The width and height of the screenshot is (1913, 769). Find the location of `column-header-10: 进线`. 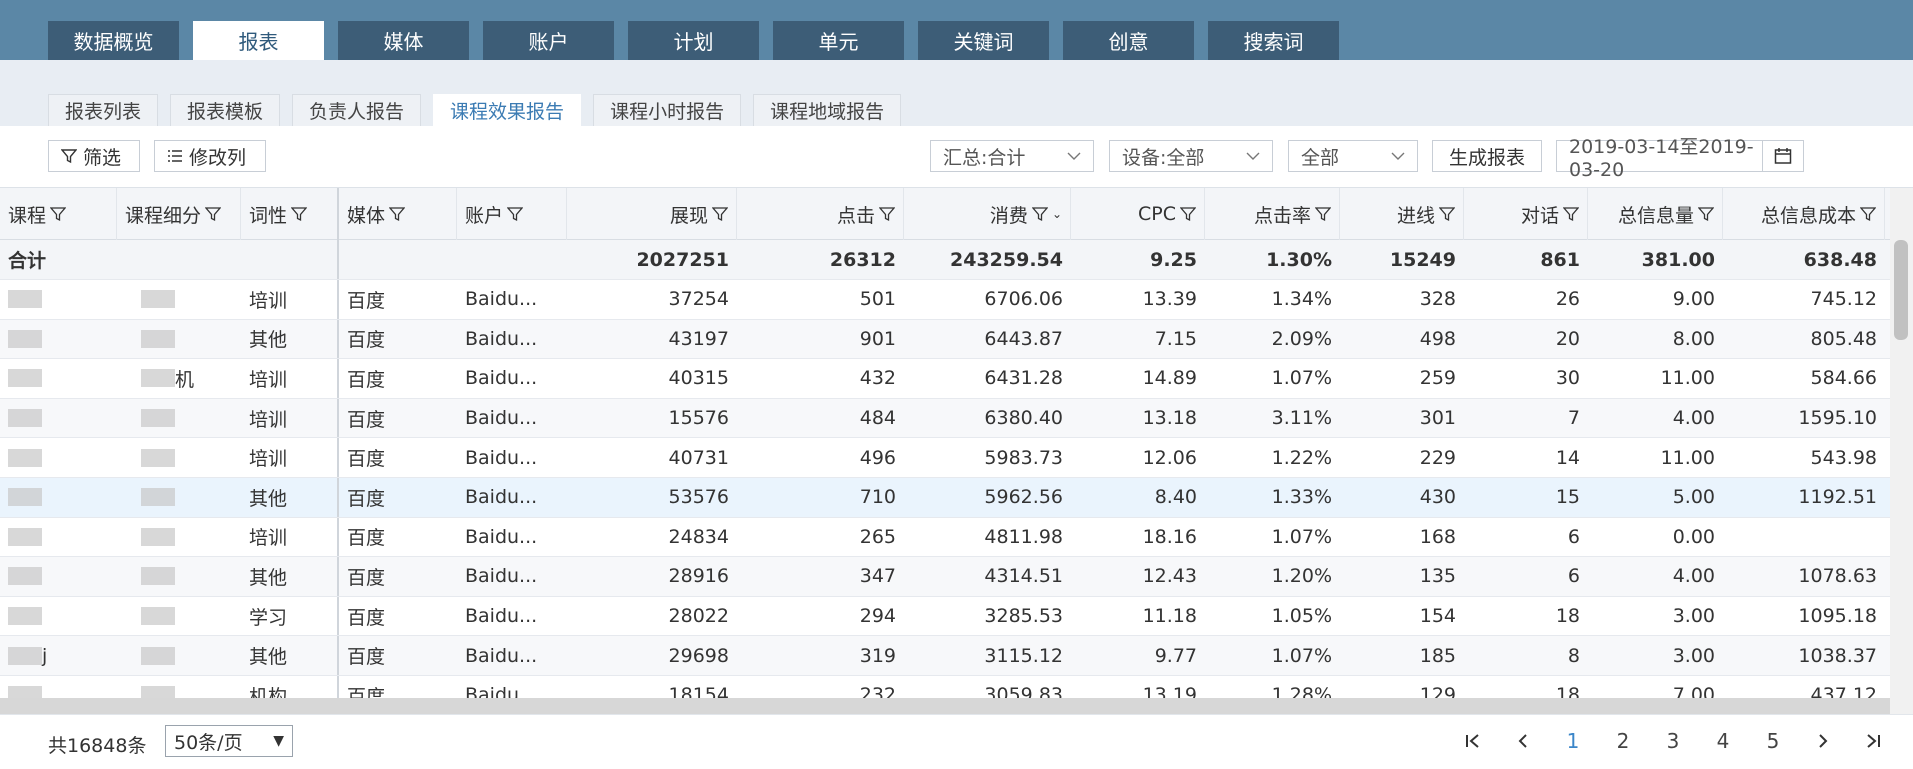

column-header-10: 进线 is located at coordinates (1402, 214).